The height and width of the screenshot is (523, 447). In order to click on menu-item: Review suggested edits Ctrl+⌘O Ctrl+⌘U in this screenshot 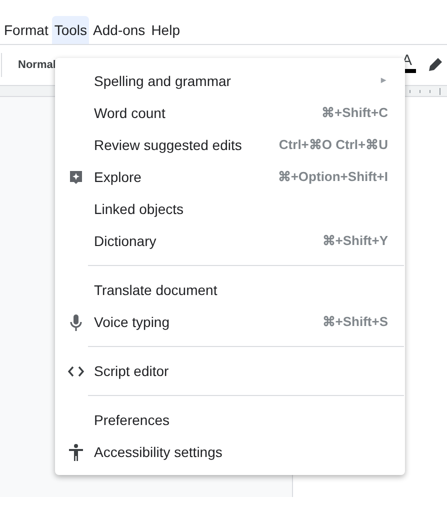, I will do `click(230, 145)`.